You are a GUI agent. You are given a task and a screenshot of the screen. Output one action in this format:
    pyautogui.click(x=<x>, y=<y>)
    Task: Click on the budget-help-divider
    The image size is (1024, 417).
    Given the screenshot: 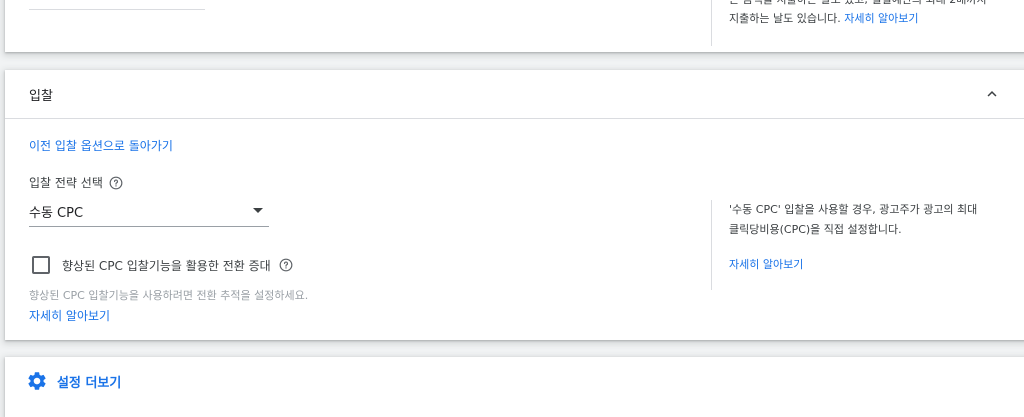 What is the action you would take?
    pyautogui.click(x=711, y=23)
    